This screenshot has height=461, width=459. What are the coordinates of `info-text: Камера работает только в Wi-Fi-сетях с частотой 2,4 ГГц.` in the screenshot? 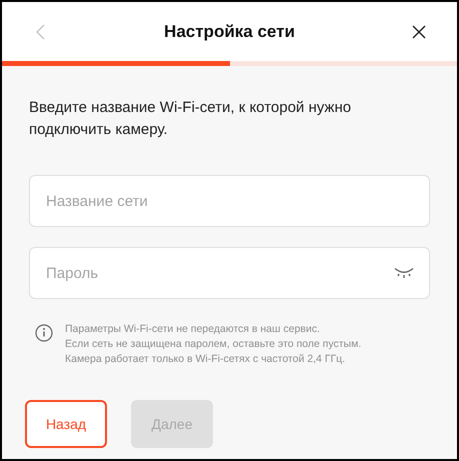 It's located at (205, 359).